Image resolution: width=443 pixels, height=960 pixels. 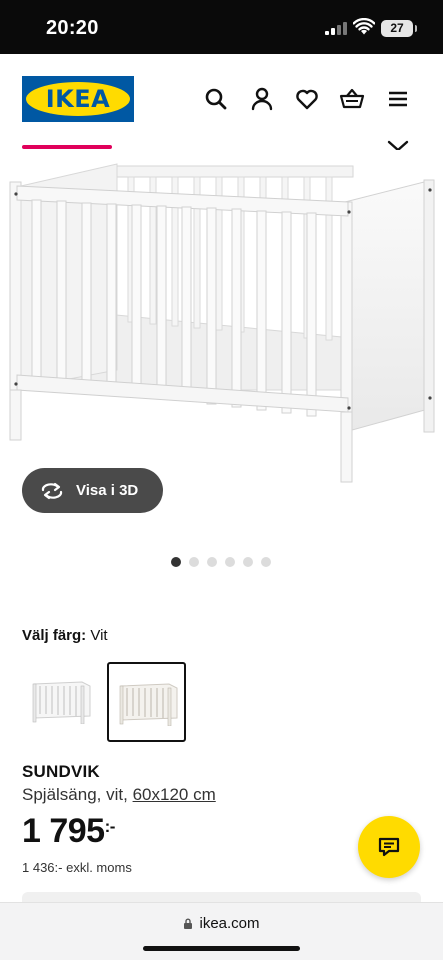 I want to click on product-description: Spjälsäng, vit, 60x120 cm, so click(x=119, y=795).